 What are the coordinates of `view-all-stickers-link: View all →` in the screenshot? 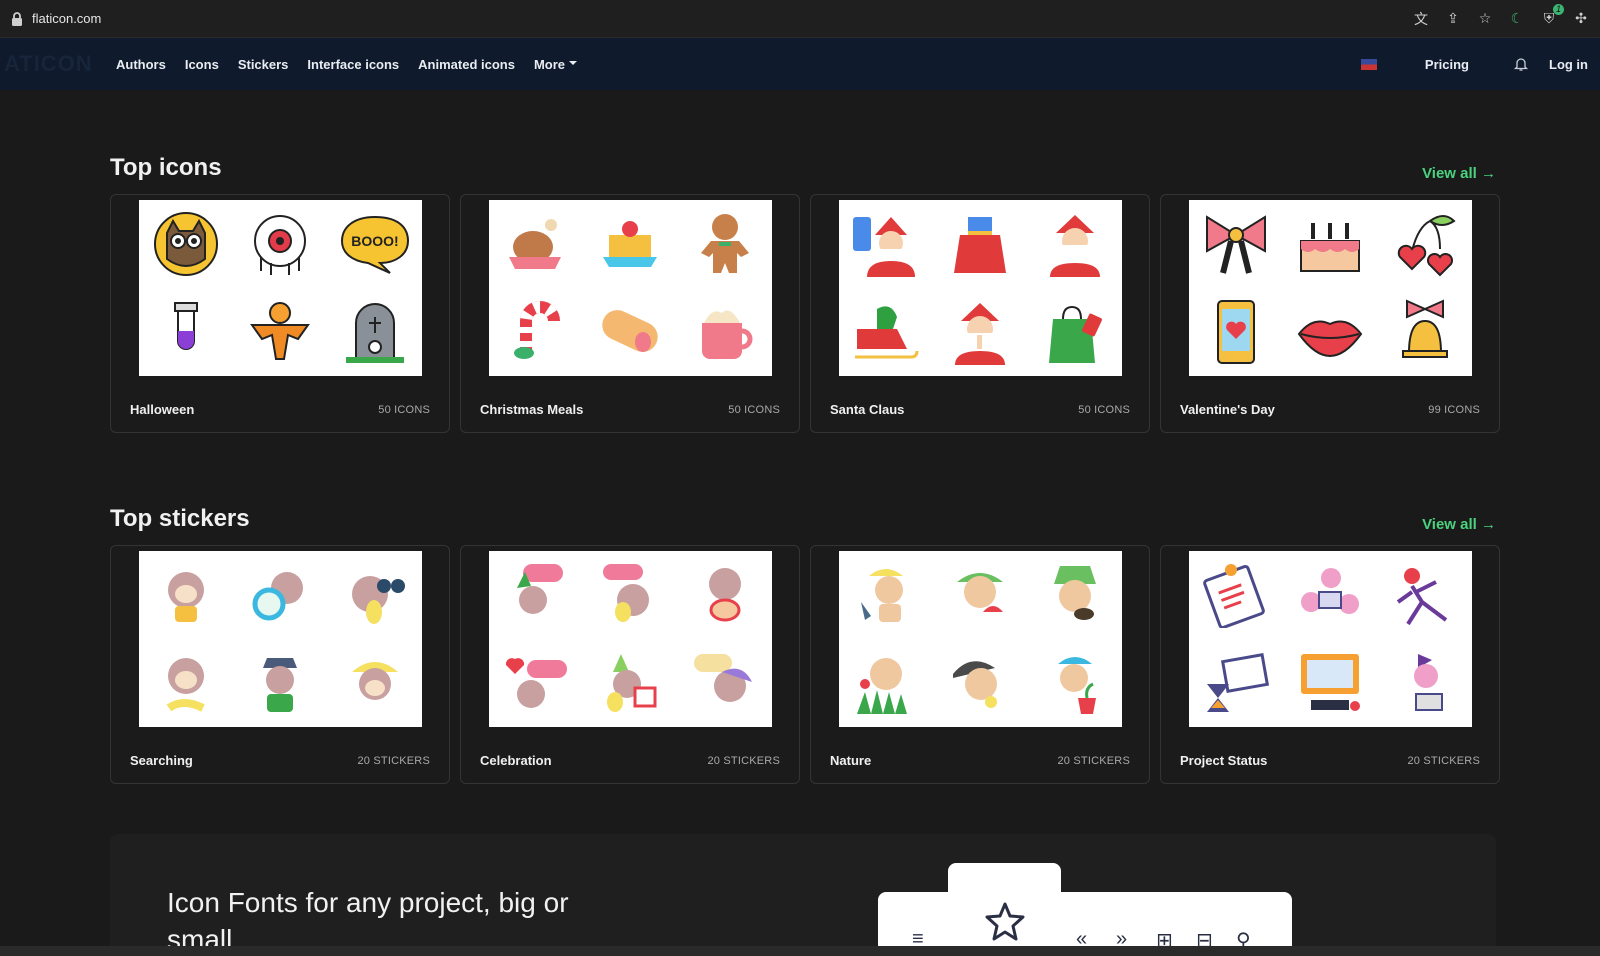 It's located at (1459, 524).